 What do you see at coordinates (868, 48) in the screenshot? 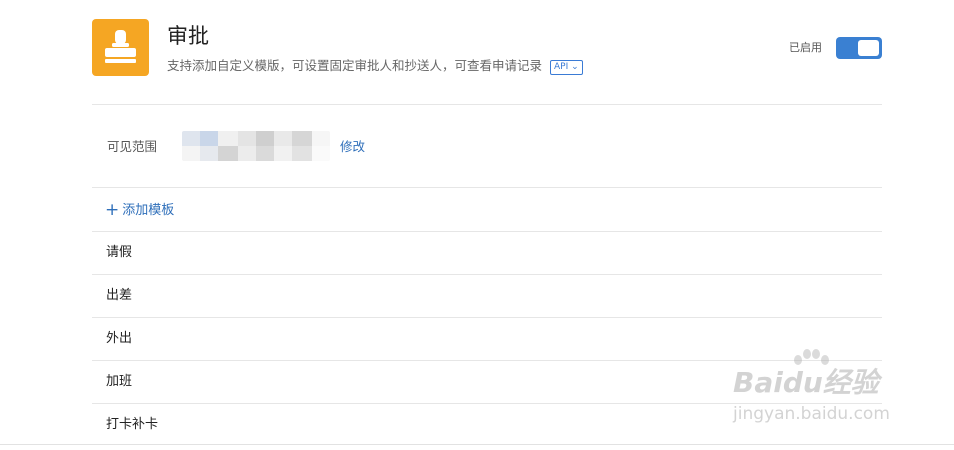
I see `toggle-knob` at bounding box center [868, 48].